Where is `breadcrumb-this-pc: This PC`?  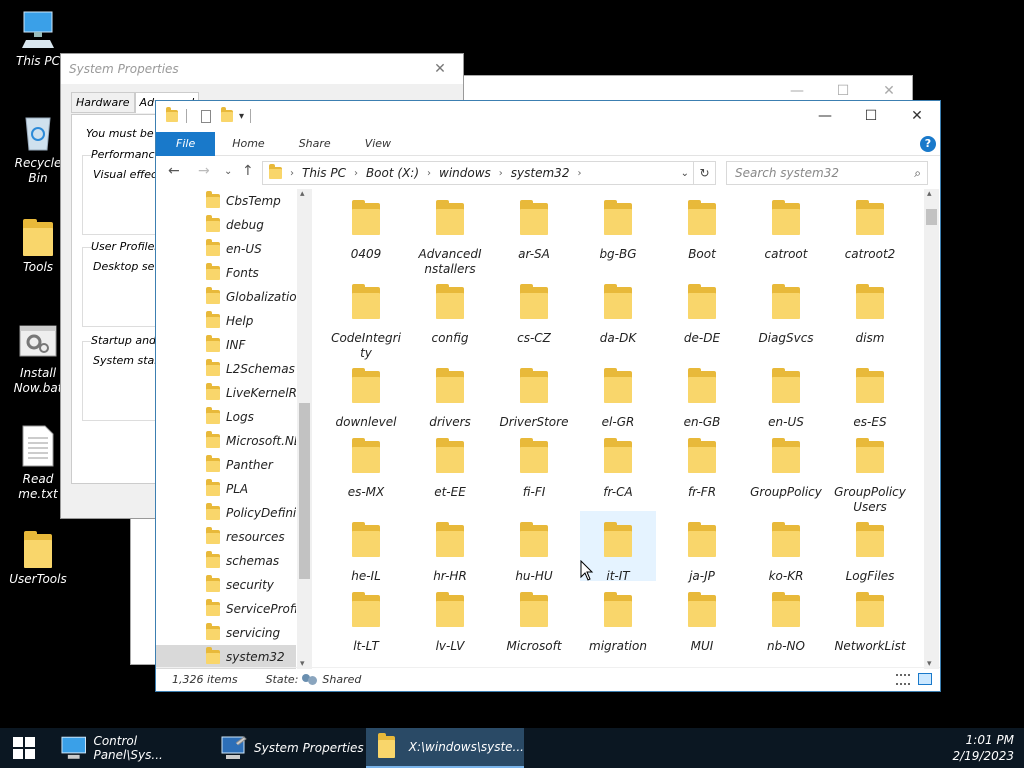 breadcrumb-this-pc: This PC is located at coordinates (324, 173).